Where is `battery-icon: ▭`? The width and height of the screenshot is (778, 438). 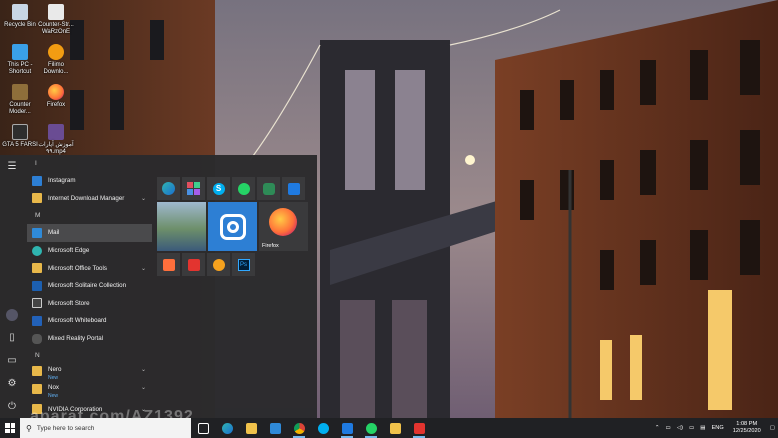
battery-icon: ▭ is located at coordinates (691, 428).